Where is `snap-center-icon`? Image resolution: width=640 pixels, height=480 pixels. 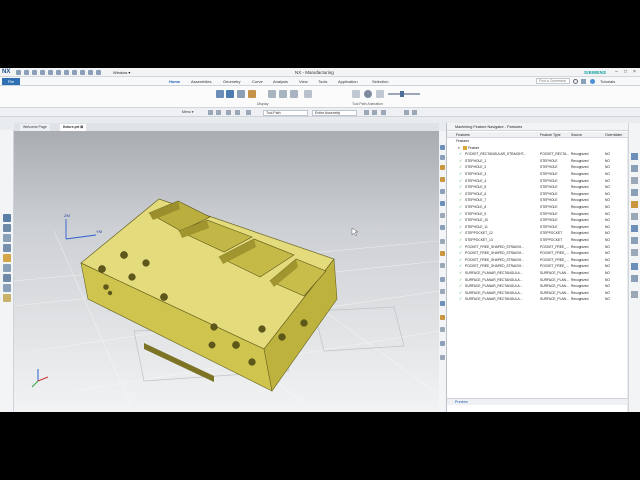 snap-center-icon is located at coordinates (406, 112).